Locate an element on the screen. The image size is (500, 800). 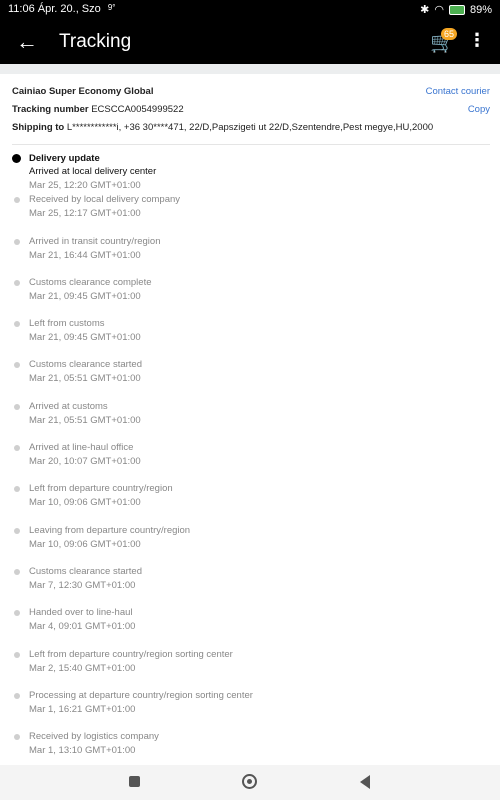
wifi-icon: ◠ is located at coordinates (439, 10).